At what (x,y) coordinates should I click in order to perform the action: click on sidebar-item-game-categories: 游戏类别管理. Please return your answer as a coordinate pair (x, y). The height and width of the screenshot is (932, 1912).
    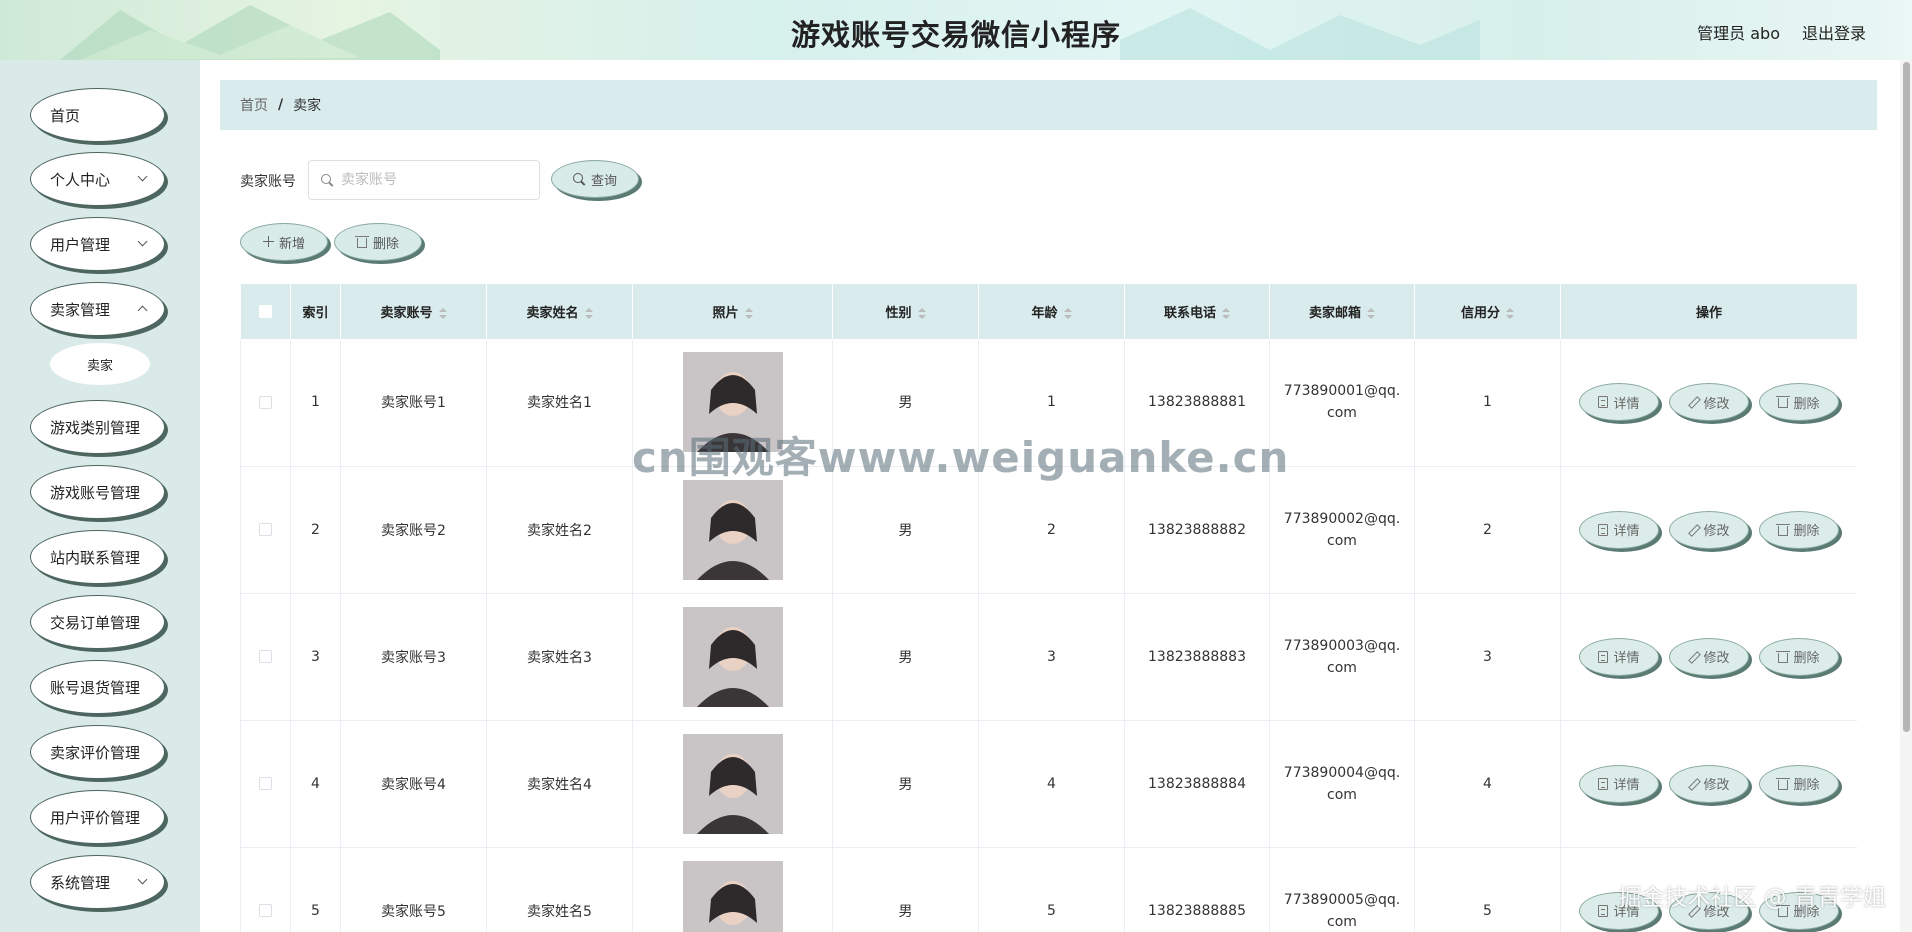
    Looking at the image, I should click on (97, 427).